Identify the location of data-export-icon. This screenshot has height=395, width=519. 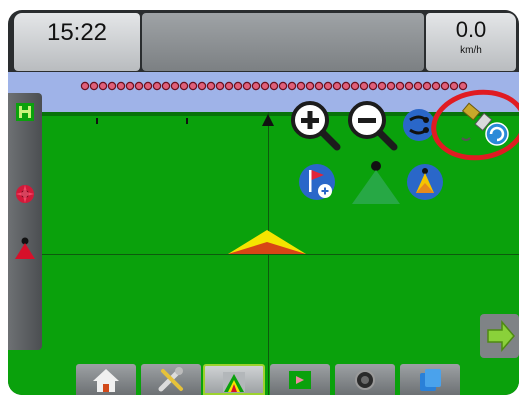
(430, 380).